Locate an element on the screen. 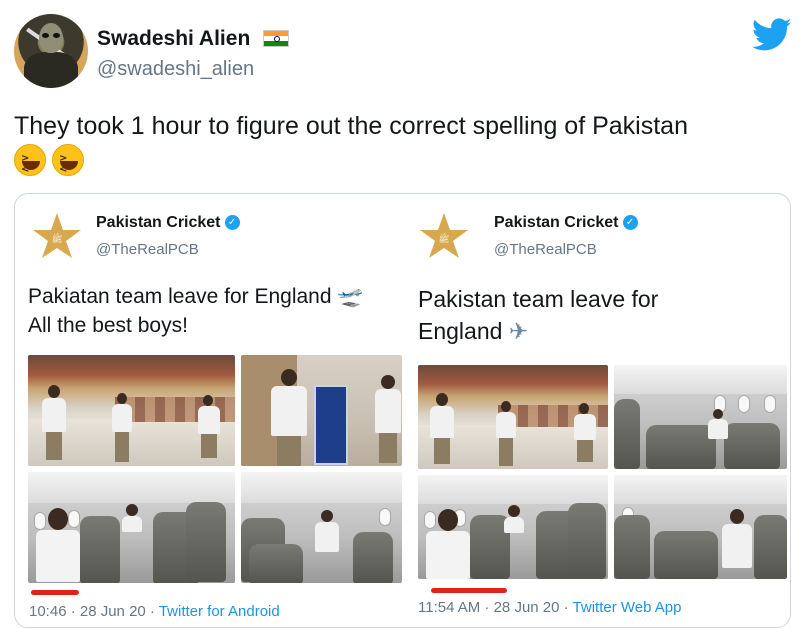 Image resolution: width=812 pixels, height=628 pixels. twitter-bird-icon is located at coordinates (772, 35).